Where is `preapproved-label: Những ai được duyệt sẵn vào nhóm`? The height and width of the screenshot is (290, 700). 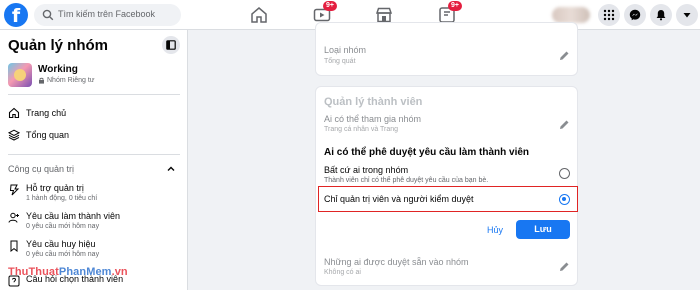 preapproved-label: Những ai được duyệt sẵn vào nhóm is located at coordinates (396, 262).